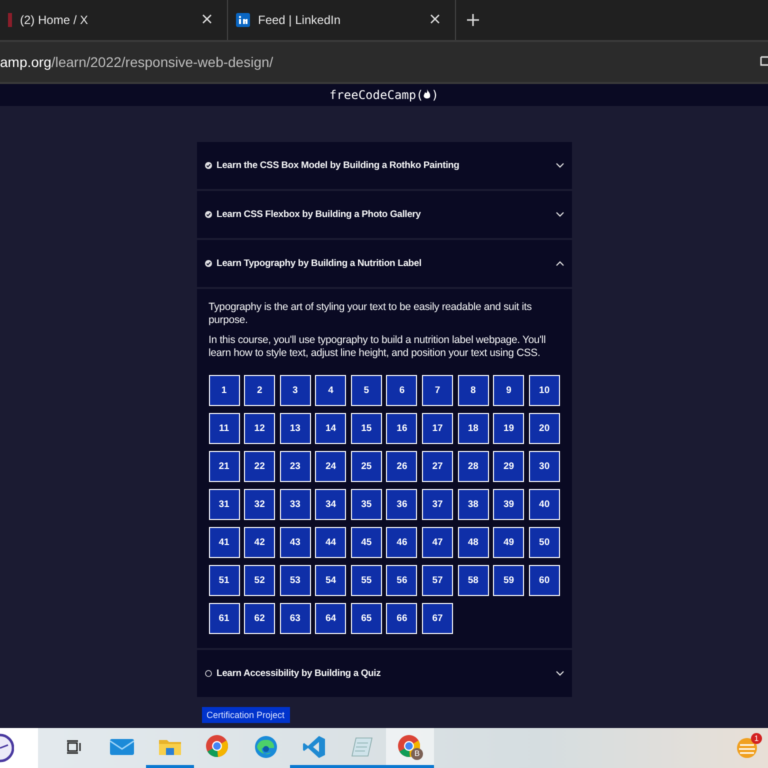 Image resolution: width=768 pixels, height=768 pixels. Describe the element at coordinates (295, 428) in the screenshot. I see `step-button: 13` at that location.